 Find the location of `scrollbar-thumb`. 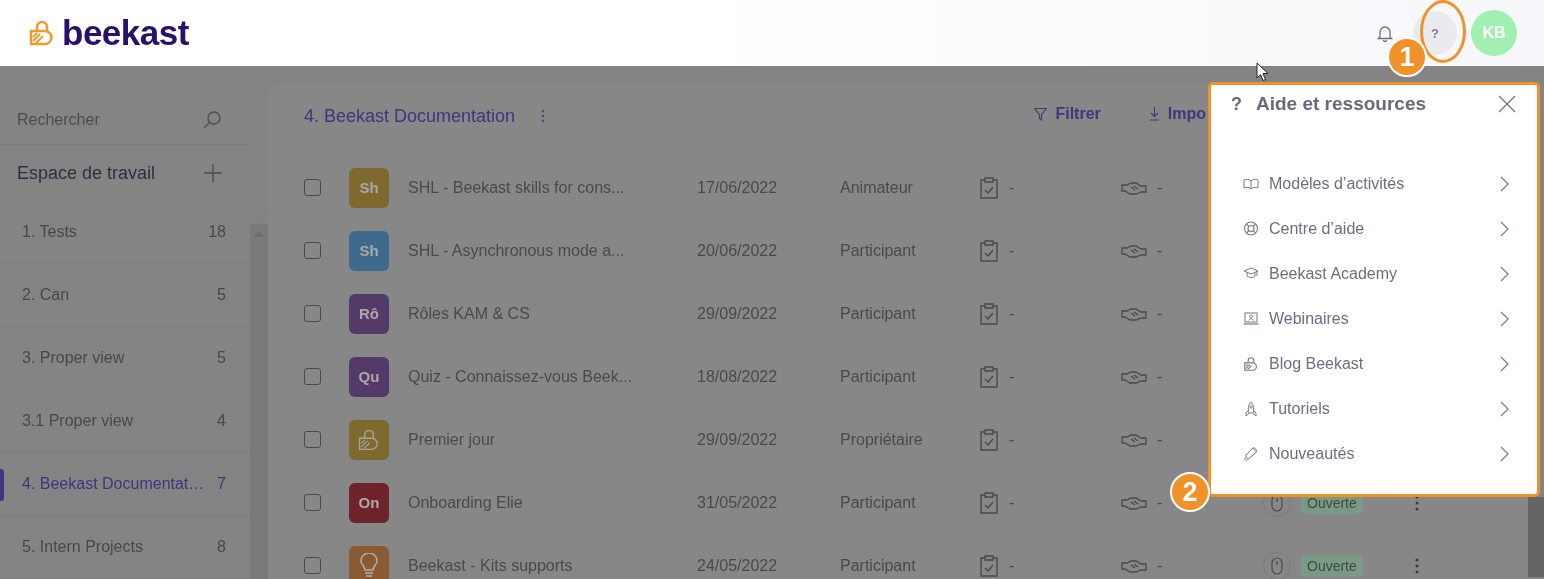

scrollbar-thumb is located at coordinates (1536, 537).